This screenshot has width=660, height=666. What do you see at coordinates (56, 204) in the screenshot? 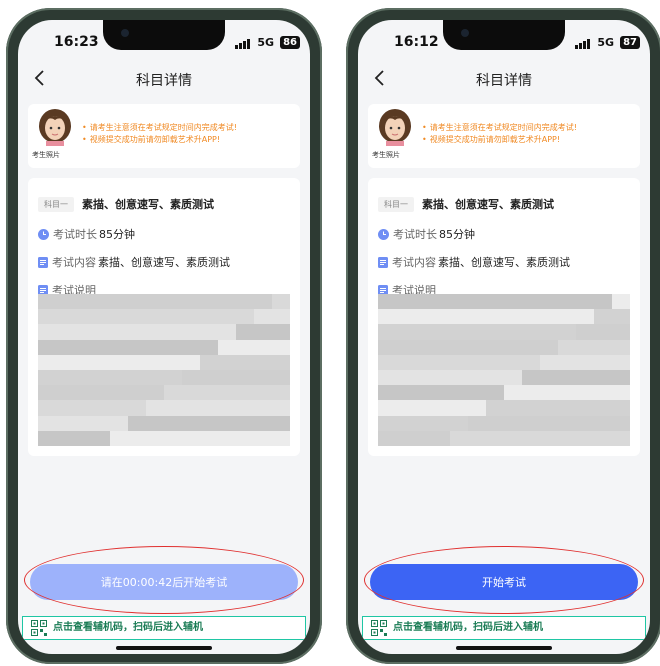
I see `subject-tag: 科目一` at bounding box center [56, 204].